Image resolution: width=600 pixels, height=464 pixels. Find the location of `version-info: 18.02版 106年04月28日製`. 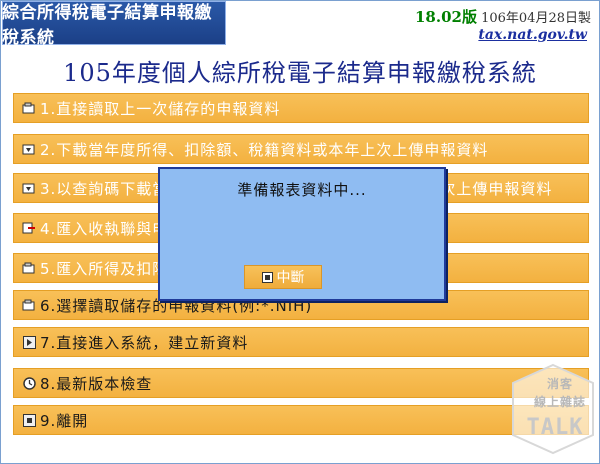

version-info: 18.02版 106年04月28日製 is located at coordinates (503, 16).